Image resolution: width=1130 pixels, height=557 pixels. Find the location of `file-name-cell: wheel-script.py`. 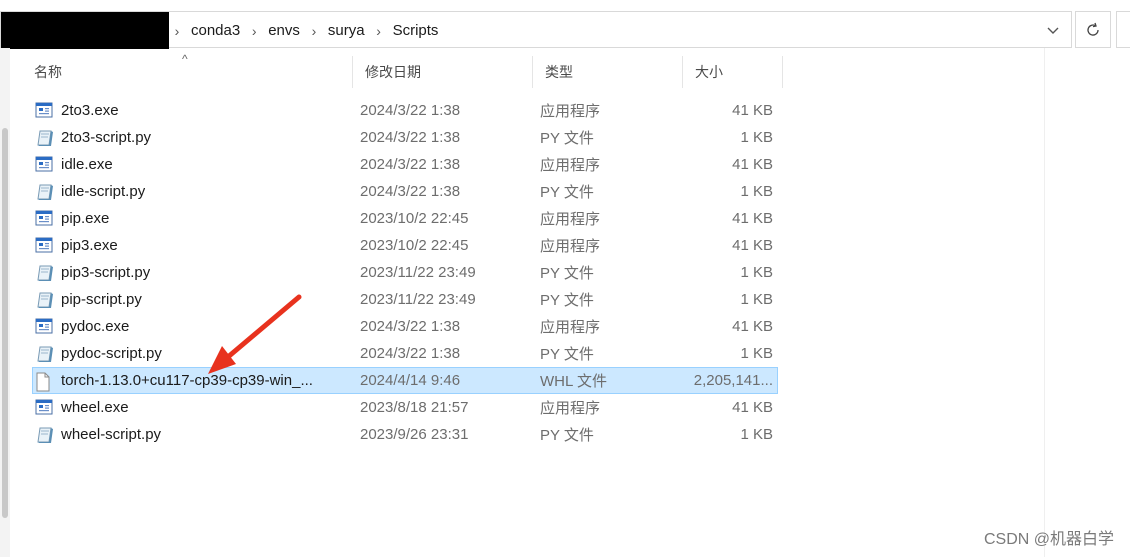

file-name-cell: wheel-script.py is located at coordinates (194, 434).